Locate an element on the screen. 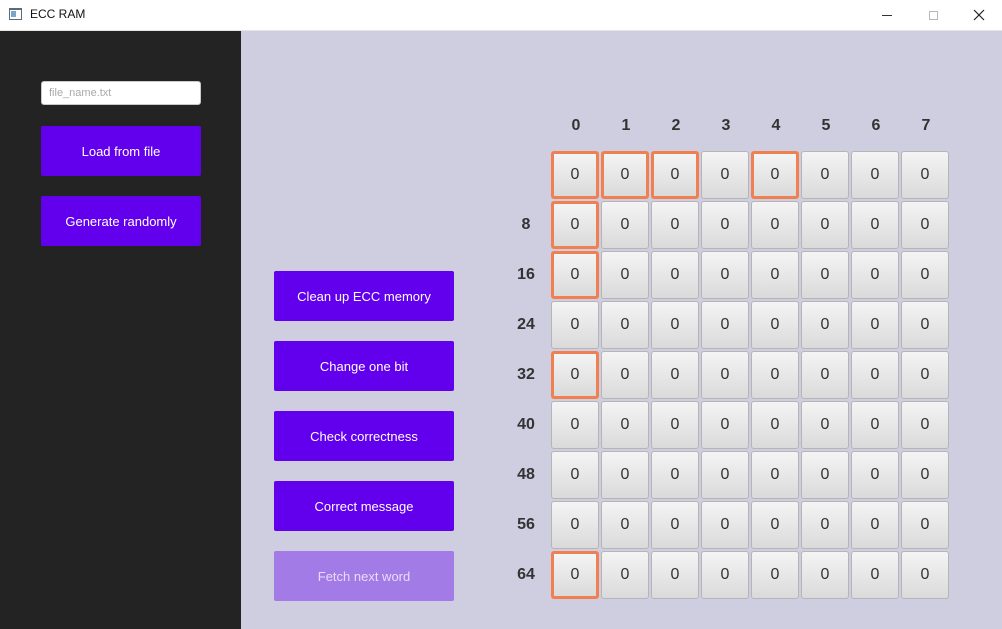 The height and width of the screenshot is (629, 1002). check-correctness-button: Check correctness is located at coordinates (364, 436).